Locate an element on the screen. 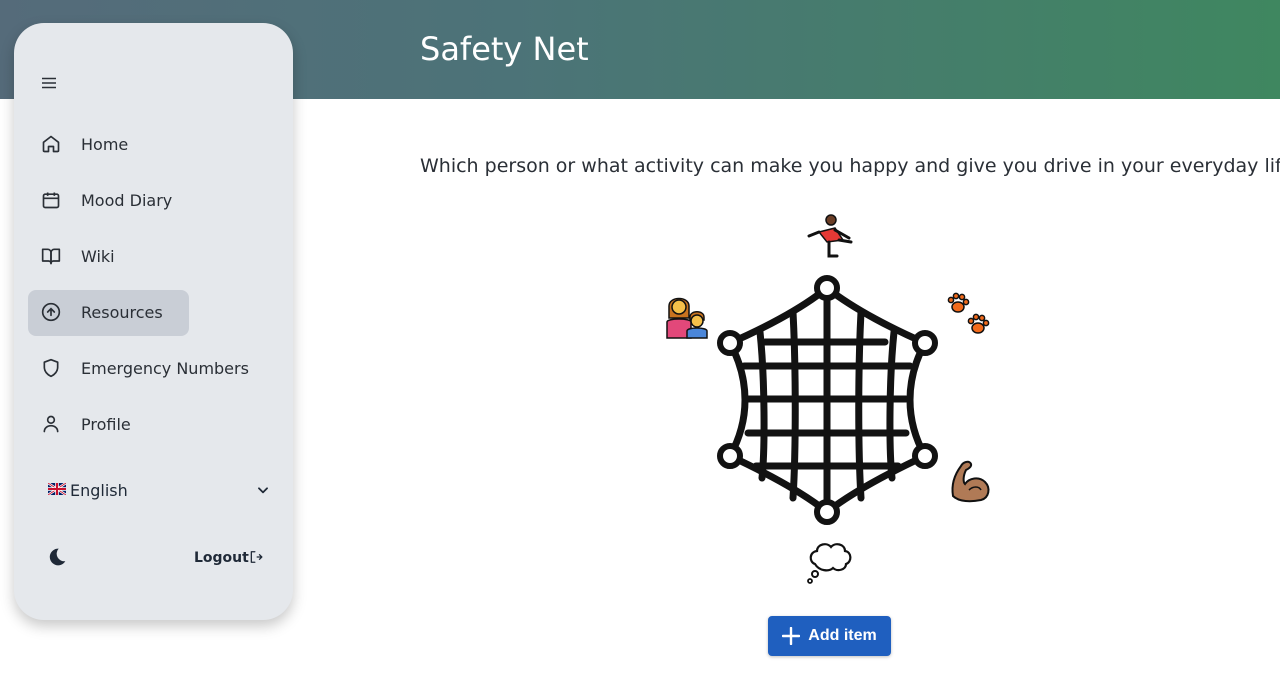 This screenshot has width=1280, height=693. sidebar-item-label: Mood Diary is located at coordinates (127, 200).